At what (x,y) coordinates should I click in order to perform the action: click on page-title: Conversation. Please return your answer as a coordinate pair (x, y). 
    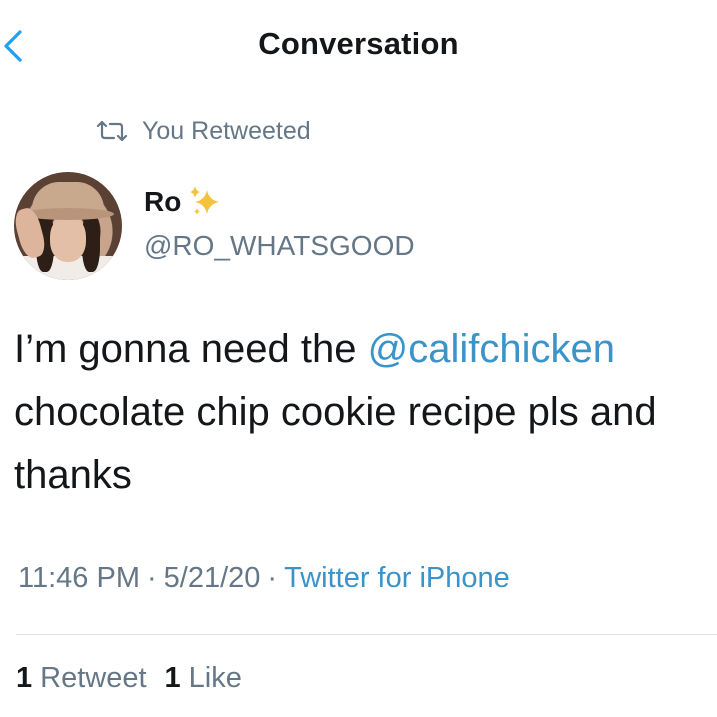
    Looking at the image, I should click on (358, 43).